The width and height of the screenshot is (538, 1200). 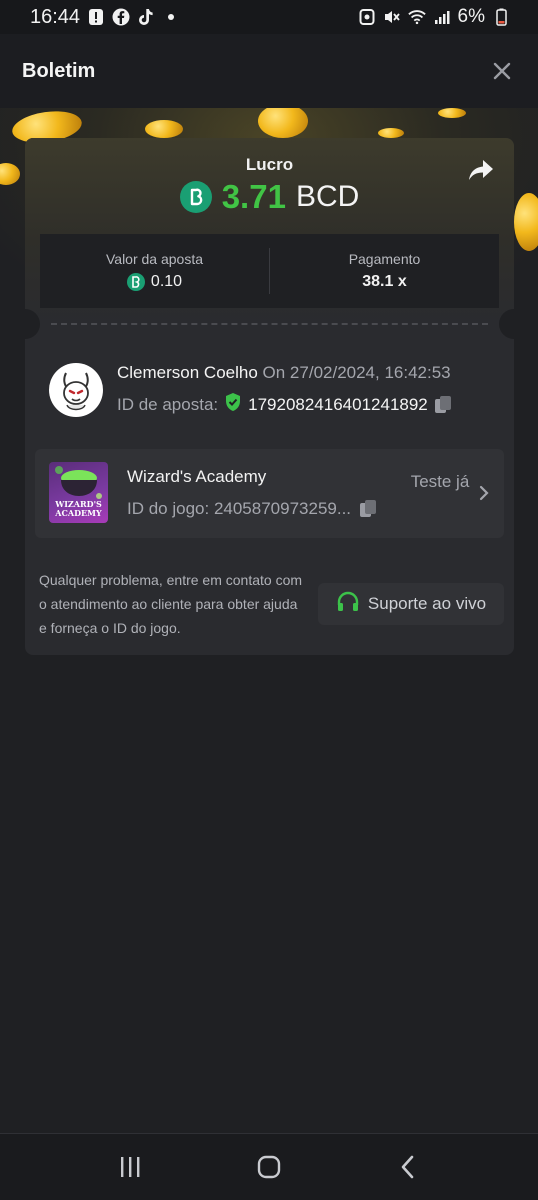 I want to click on profit-currency: BCD, so click(x=327, y=196).